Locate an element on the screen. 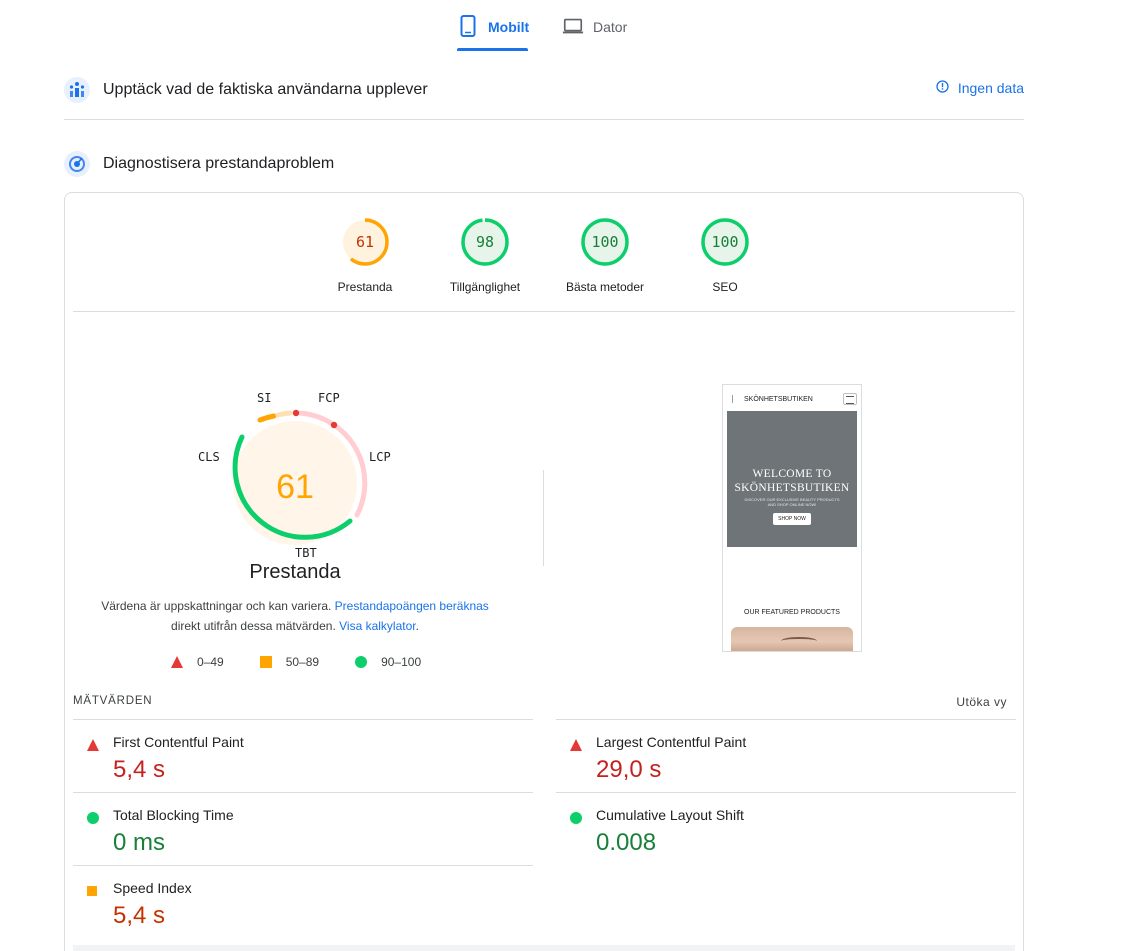 The width and height of the screenshot is (1123, 951). score-legend: 0–49 50–89 90–100 is located at coordinates (296, 662).